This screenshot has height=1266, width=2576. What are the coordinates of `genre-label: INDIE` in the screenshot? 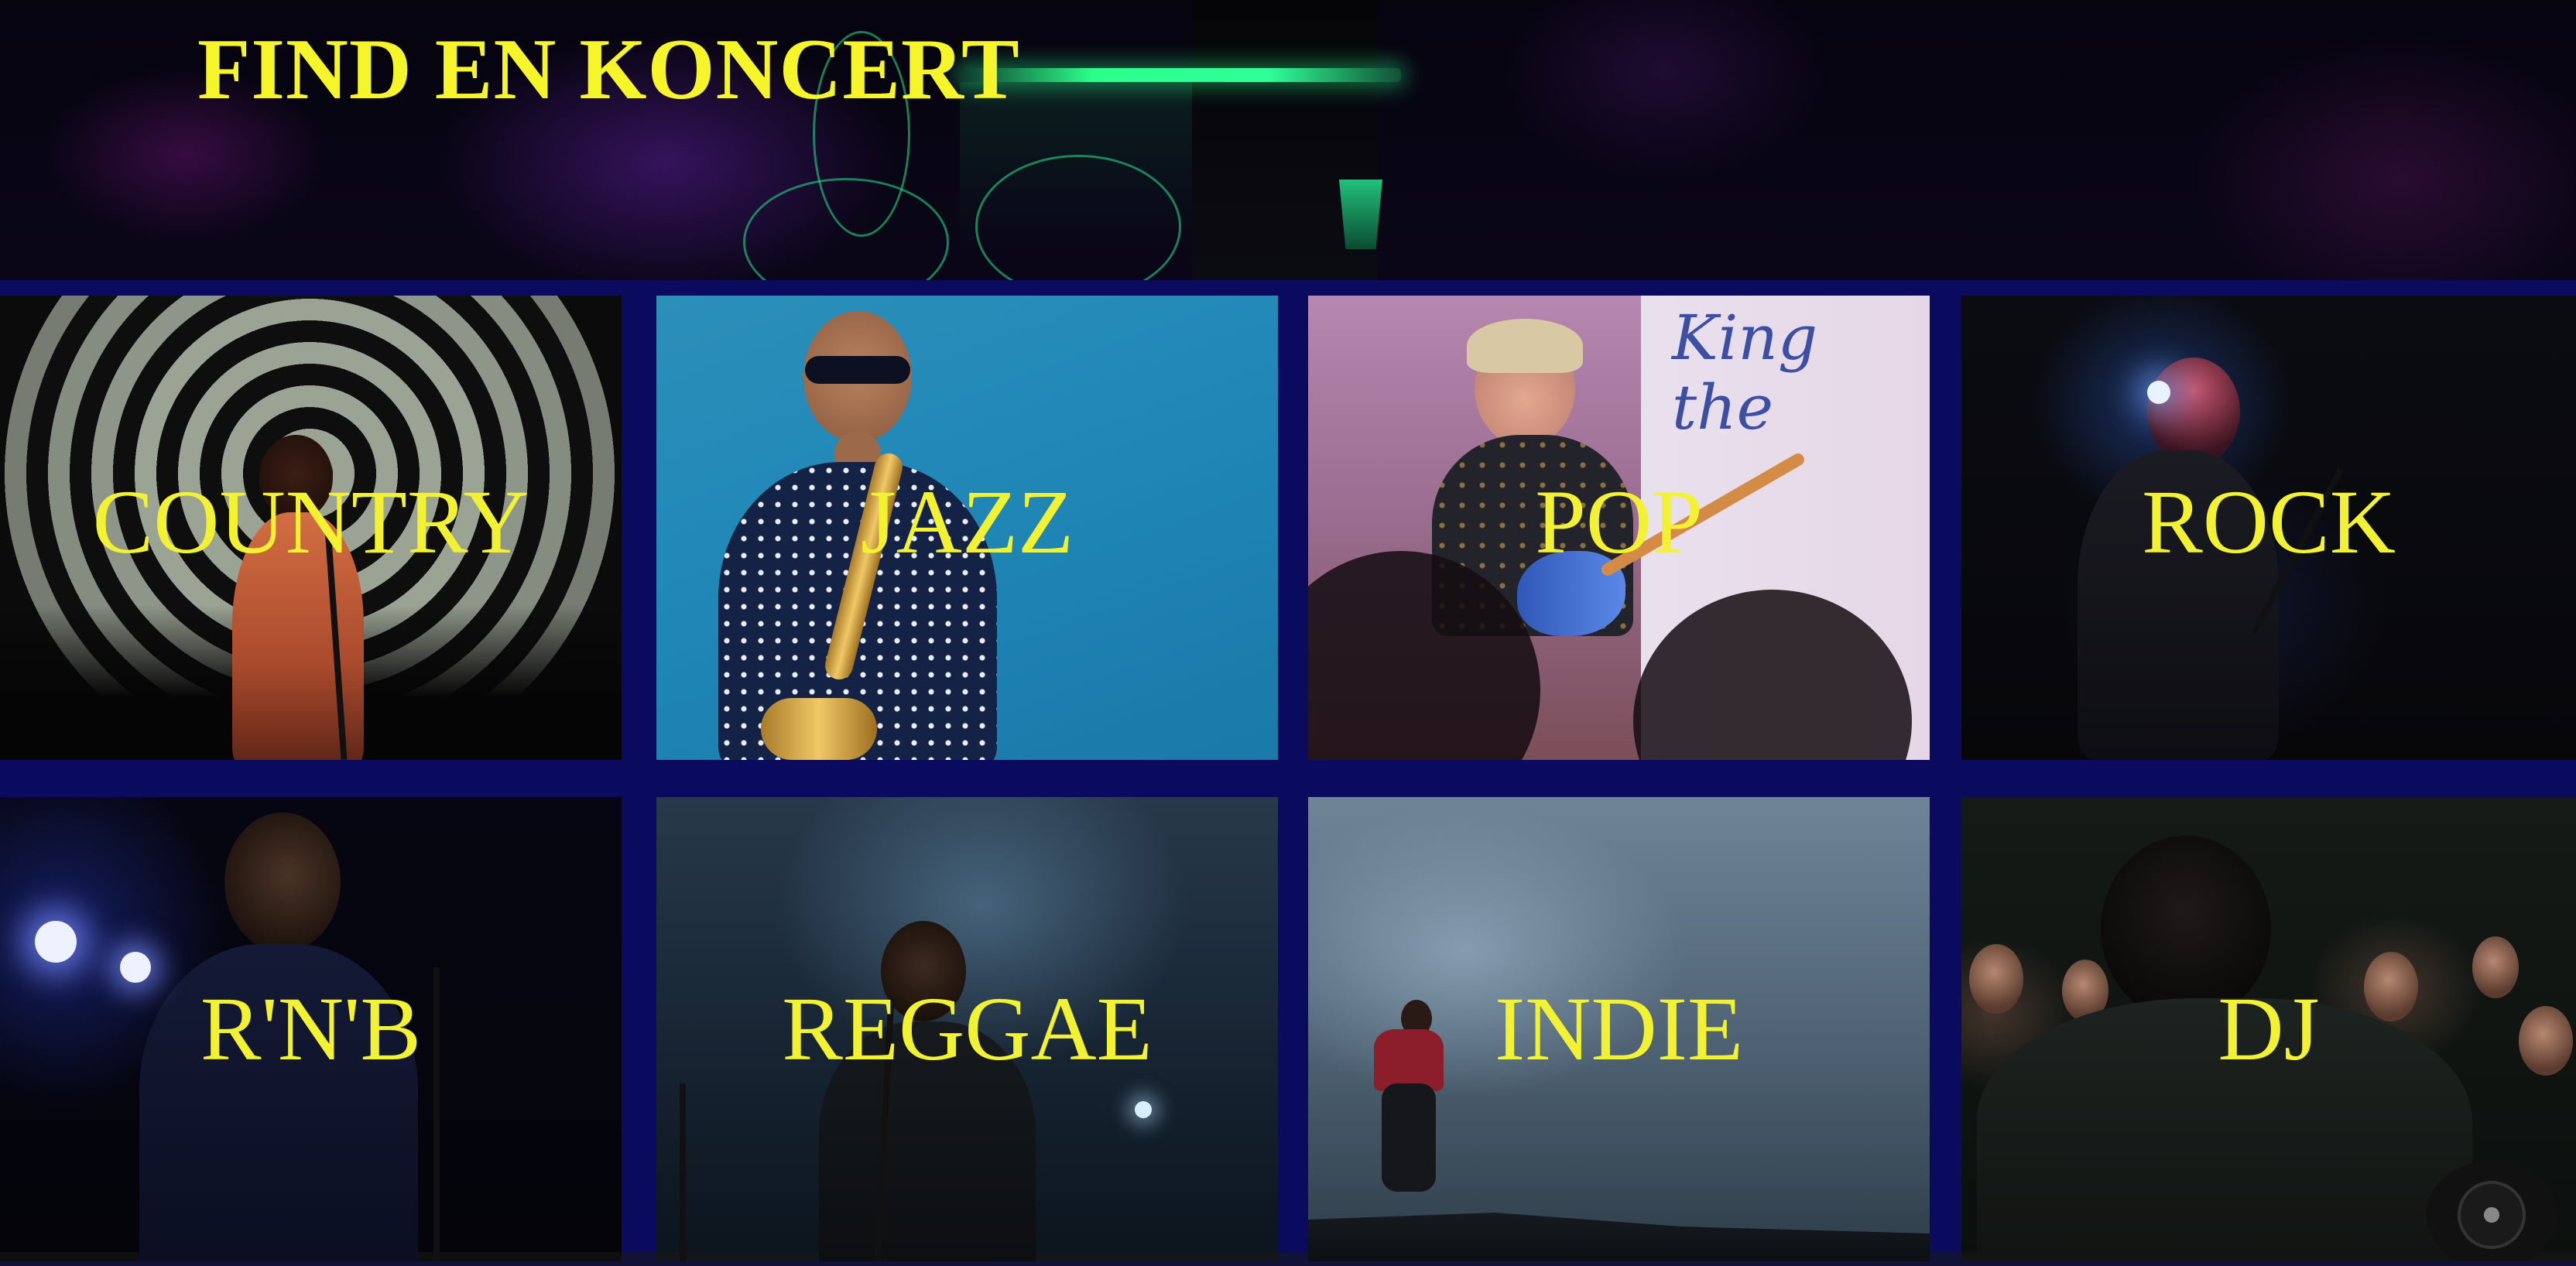 It's located at (1619, 1029).